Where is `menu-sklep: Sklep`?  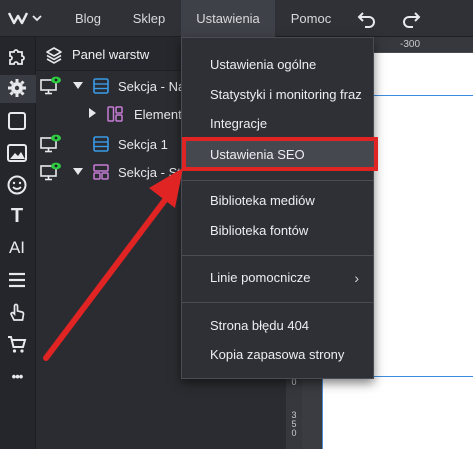
menu-sklep: Sklep is located at coordinates (149, 18).